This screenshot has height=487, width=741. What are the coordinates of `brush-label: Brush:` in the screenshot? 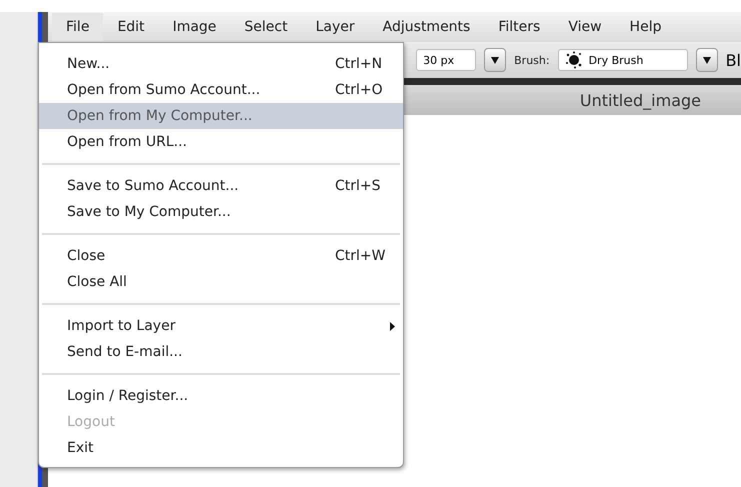 It's located at (532, 60).